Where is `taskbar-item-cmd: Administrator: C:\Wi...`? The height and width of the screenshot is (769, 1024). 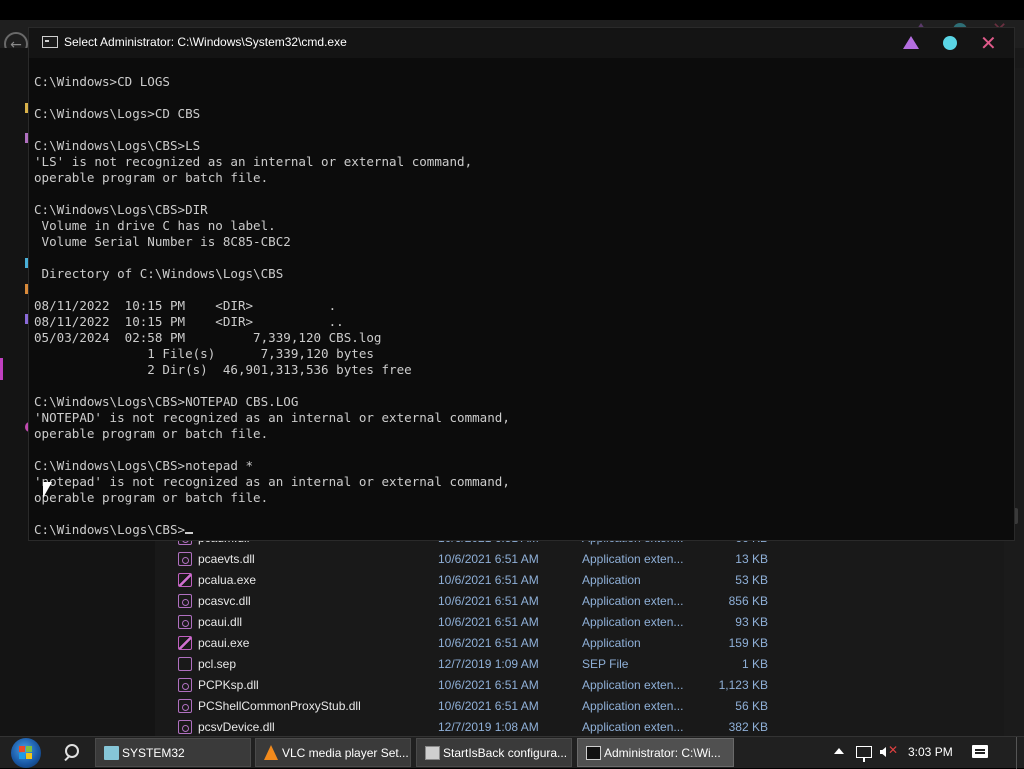 taskbar-item-cmd: Administrator: C:\Wi... is located at coordinates (655, 752).